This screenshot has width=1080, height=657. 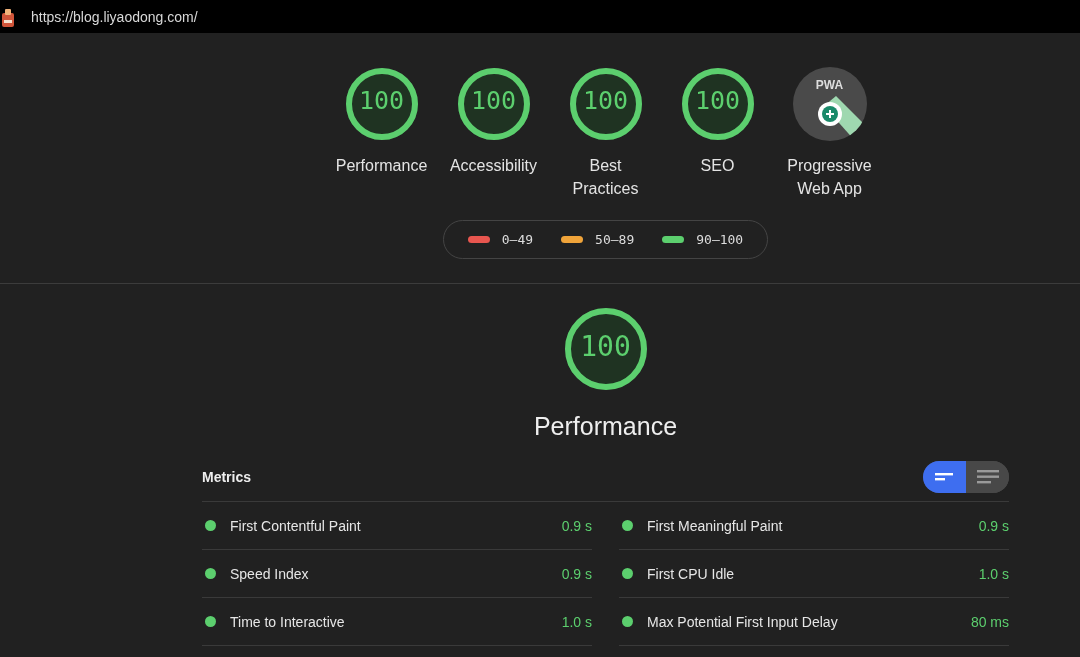 What do you see at coordinates (227, 477) in the screenshot?
I see `metrics-heading: Metrics` at bounding box center [227, 477].